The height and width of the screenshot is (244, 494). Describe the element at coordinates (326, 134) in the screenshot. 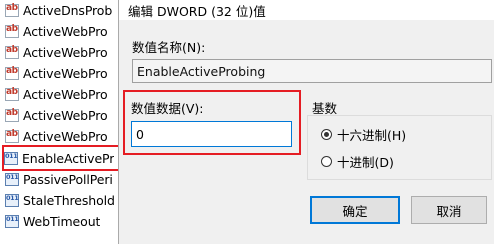

I see `radio-checked-icon` at that location.